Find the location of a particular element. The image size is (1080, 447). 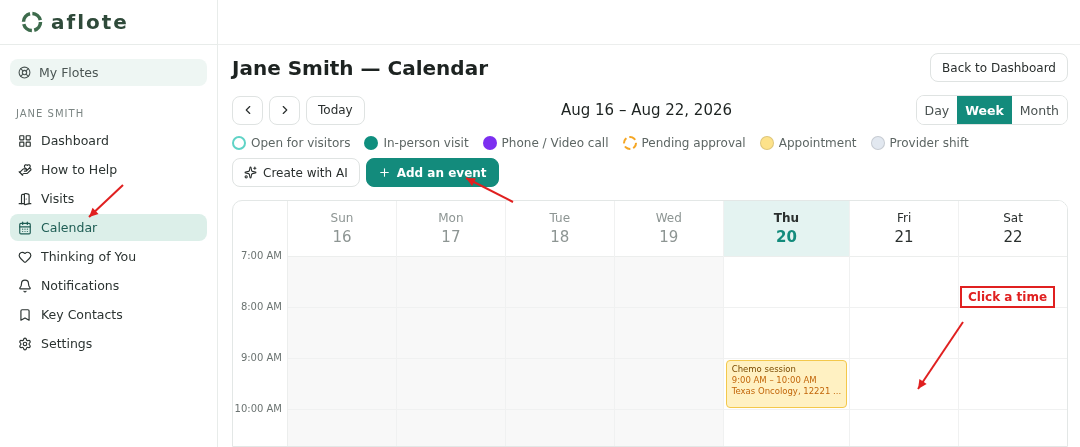

sidebar-item: Notifications is located at coordinates (108, 285).